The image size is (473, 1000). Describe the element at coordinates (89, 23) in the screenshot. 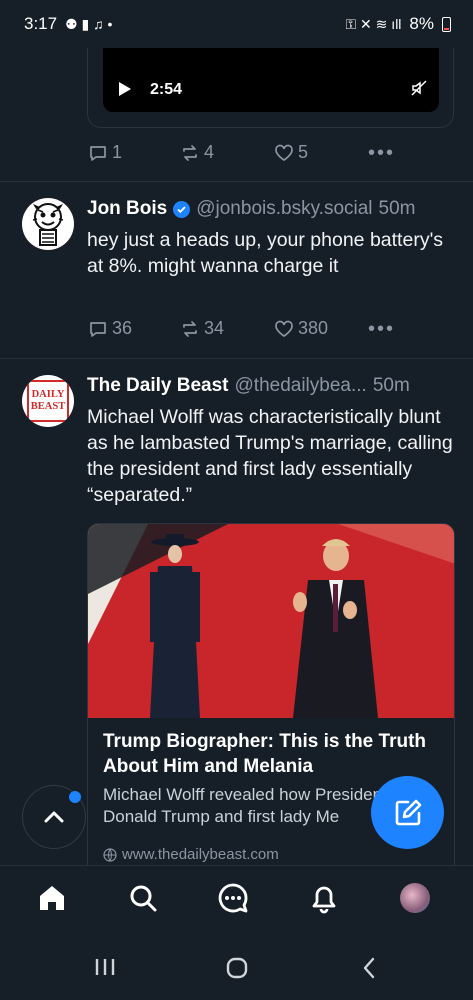

I see `notification-icons: ⚉ ▮ ♫ •` at that location.